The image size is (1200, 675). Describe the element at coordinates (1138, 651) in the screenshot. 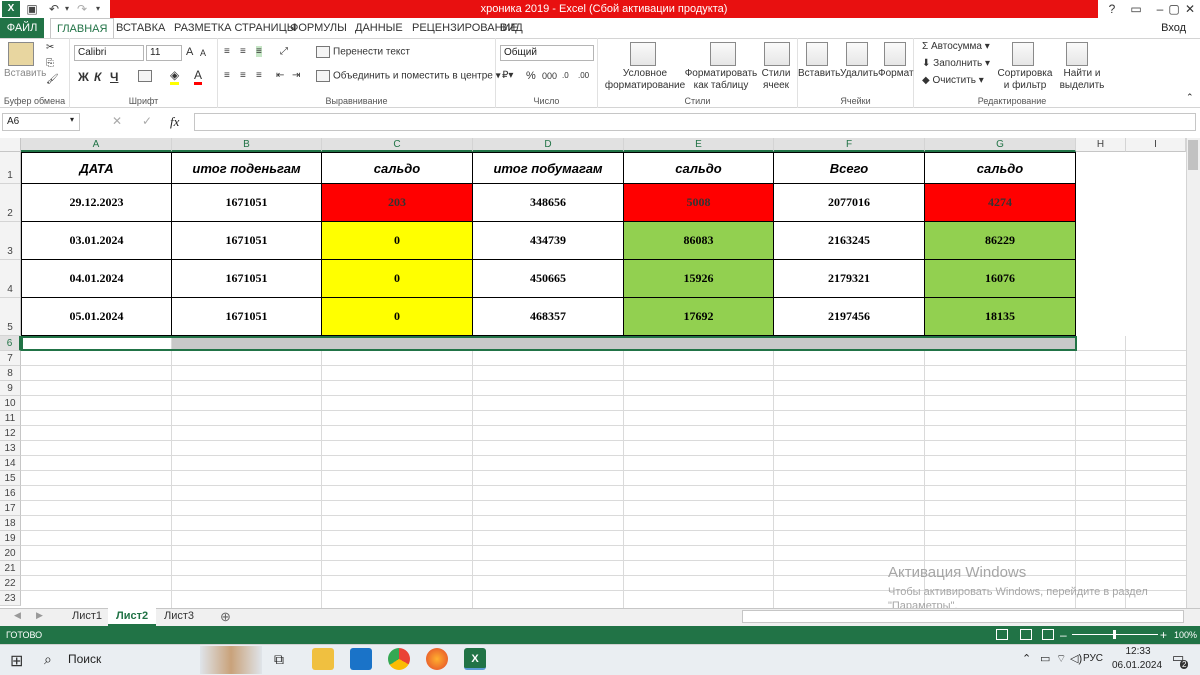

I see `clock-time: 12:33` at that location.